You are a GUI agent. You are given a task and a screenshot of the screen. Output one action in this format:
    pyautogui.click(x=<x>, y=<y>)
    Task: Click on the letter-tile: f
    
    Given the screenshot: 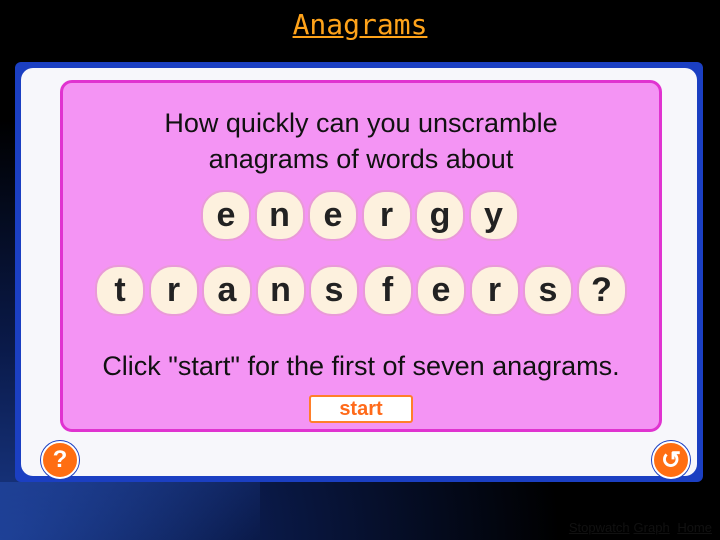 What is the action you would take?
    pyautogui.click(x=387, y=290)
    